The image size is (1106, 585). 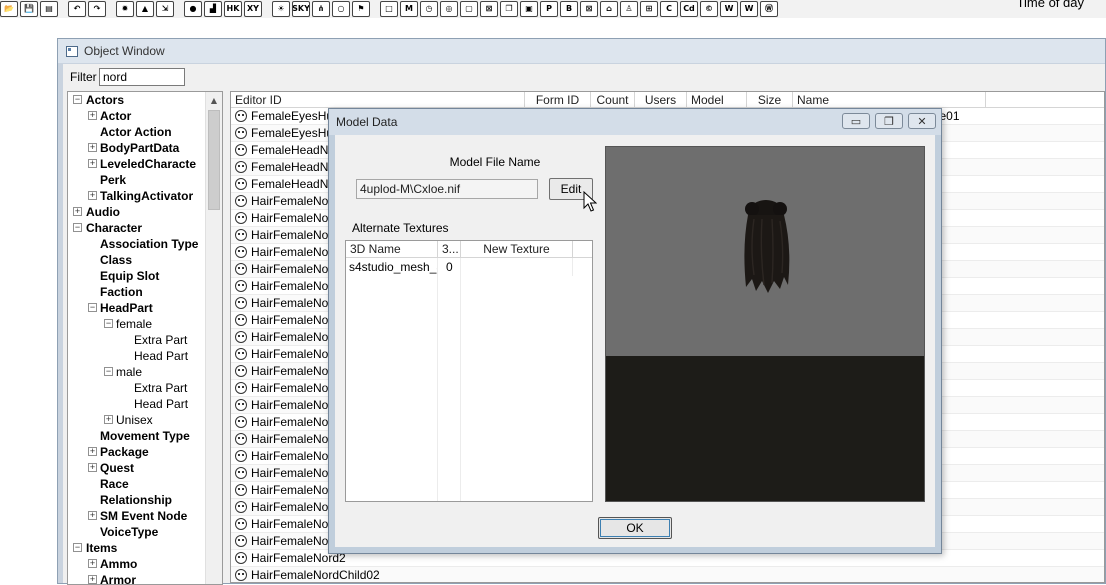 What do you see at coordinates (729, 9) in the screenshot?
I see `w-button: W` at bounding box center [729, 9].